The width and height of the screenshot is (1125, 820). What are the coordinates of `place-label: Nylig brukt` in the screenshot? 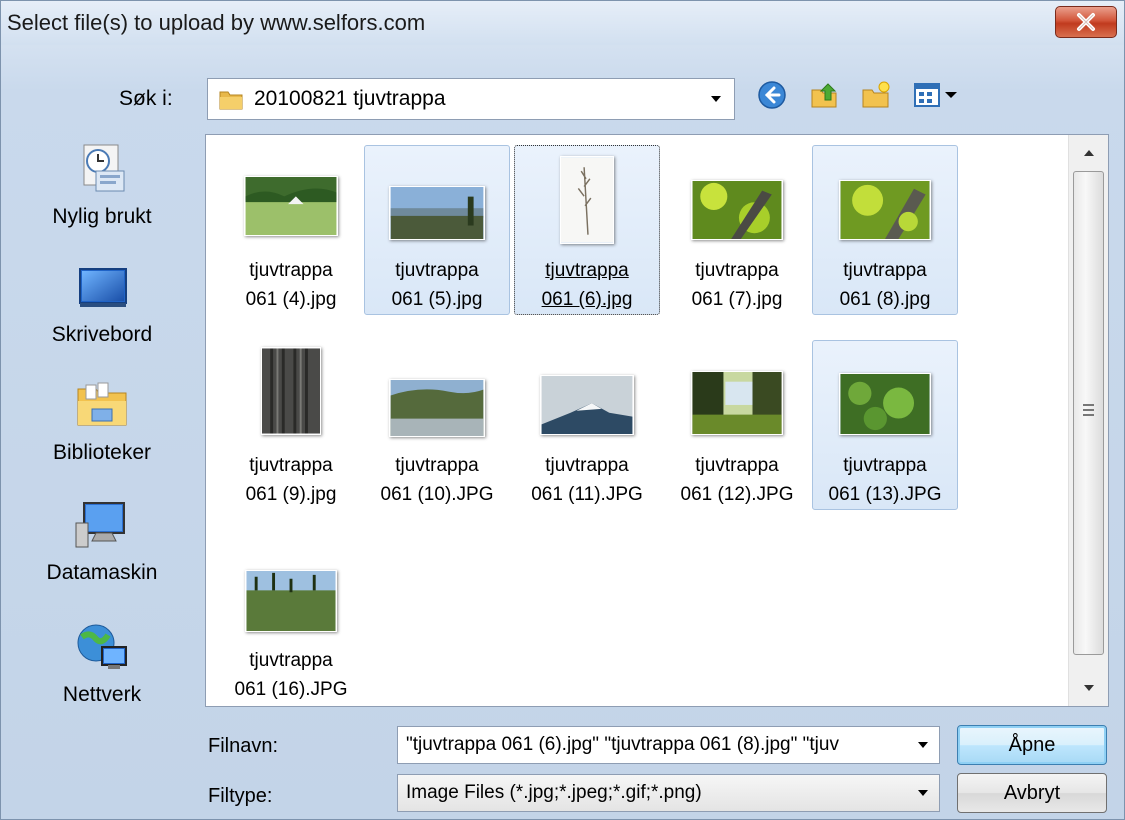 It's located at (102, 216).